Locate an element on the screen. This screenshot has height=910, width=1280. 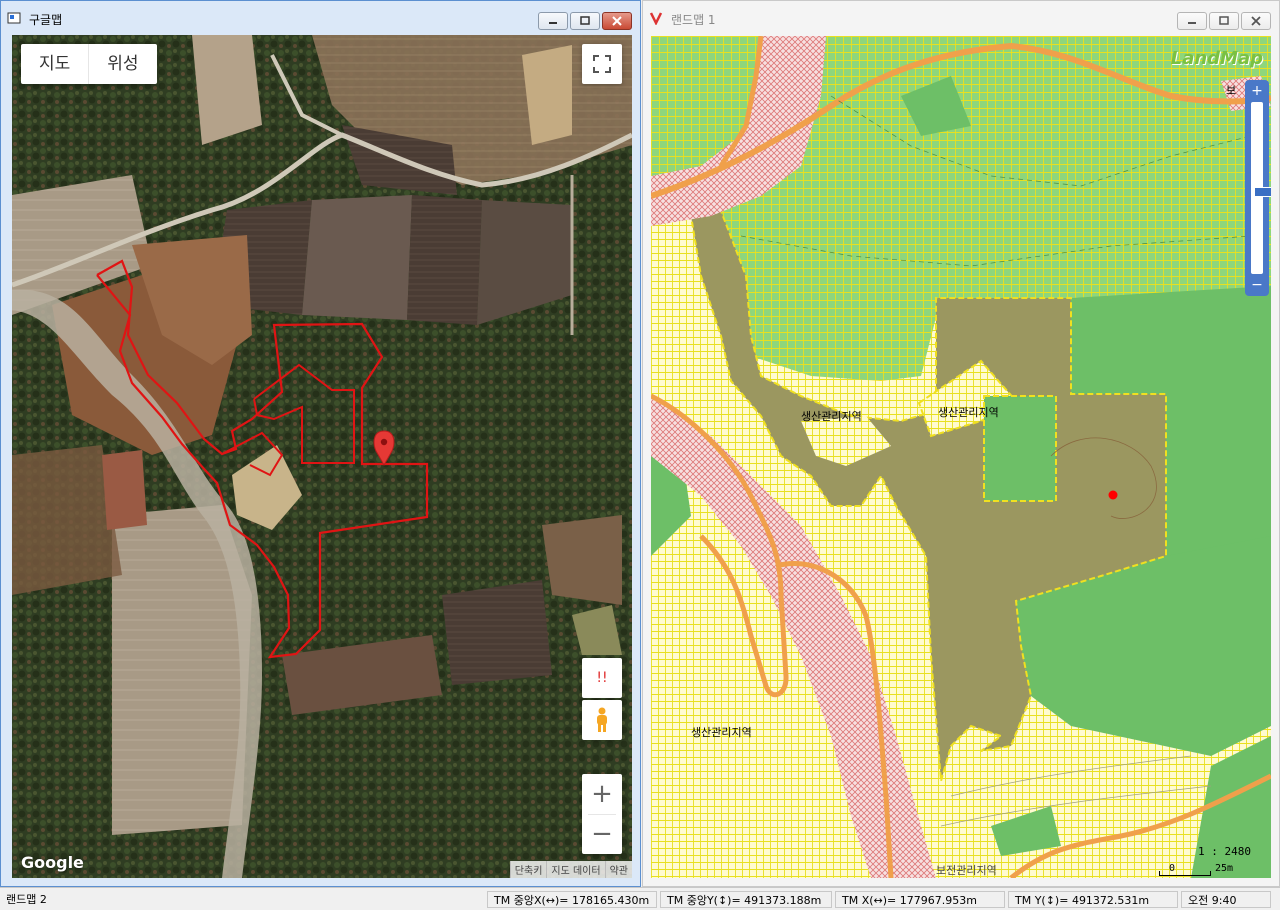
warning-button: !! is located at coordinates (602, 678).